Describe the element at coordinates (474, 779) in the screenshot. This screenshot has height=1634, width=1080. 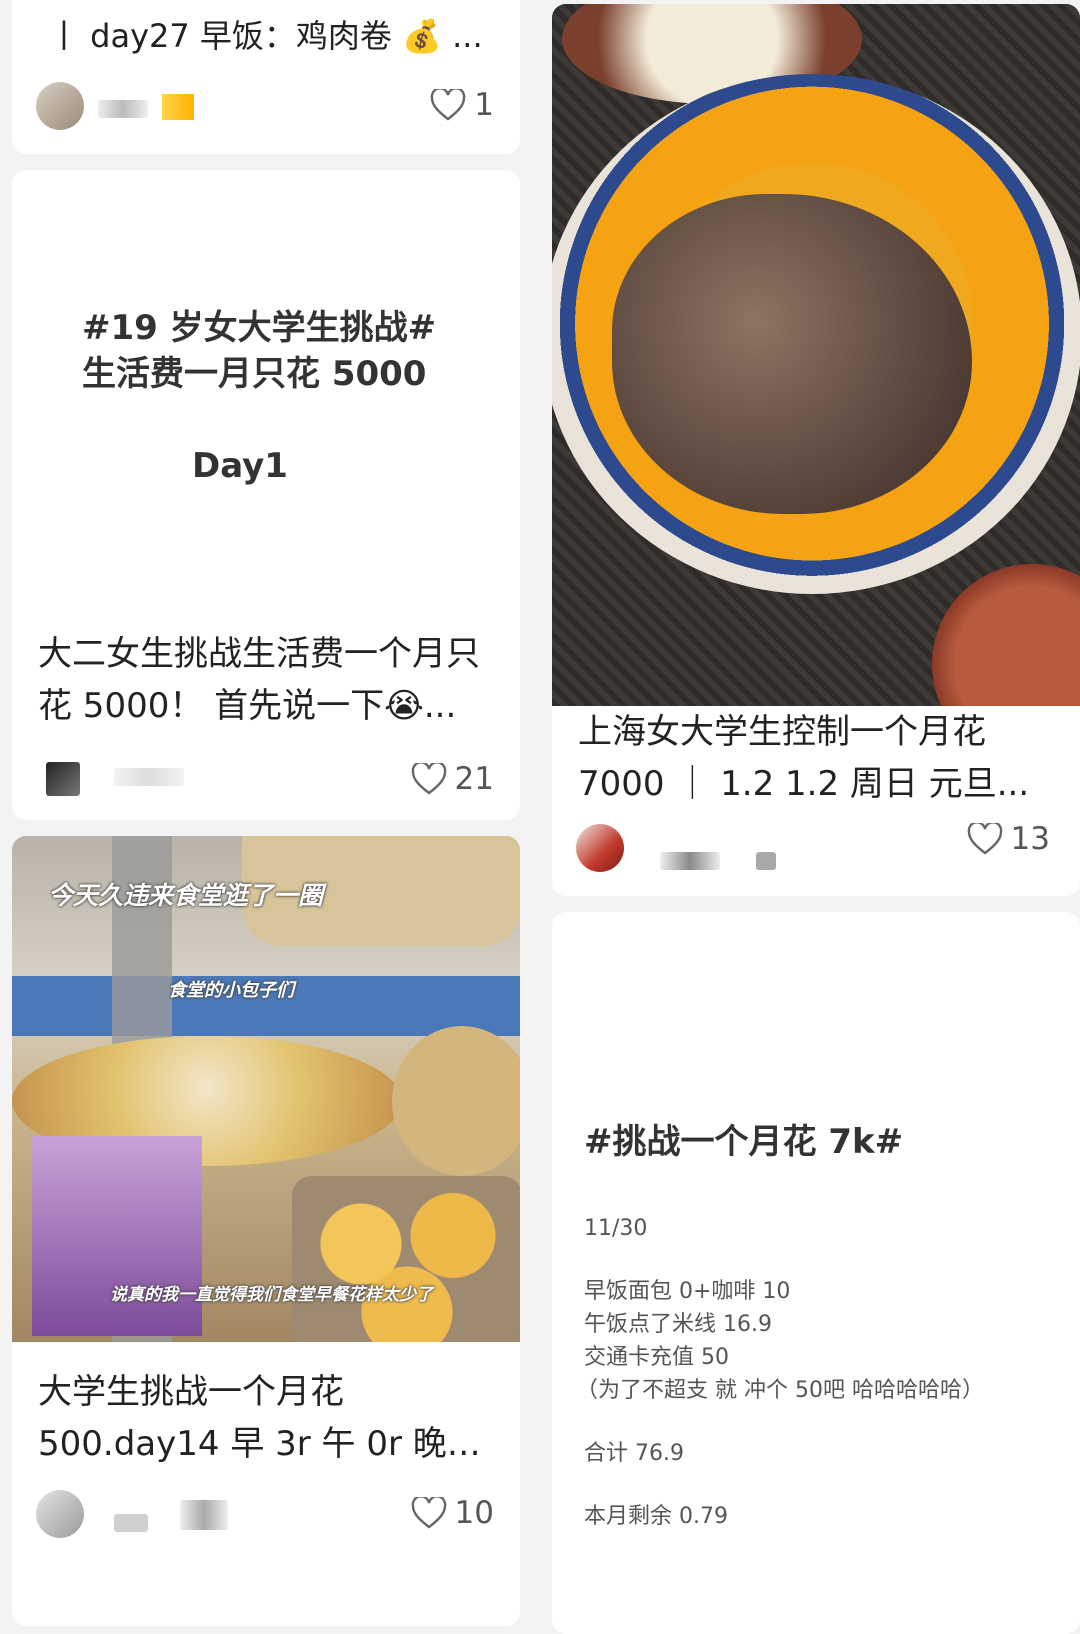
I see `like-count: 21` at that location.